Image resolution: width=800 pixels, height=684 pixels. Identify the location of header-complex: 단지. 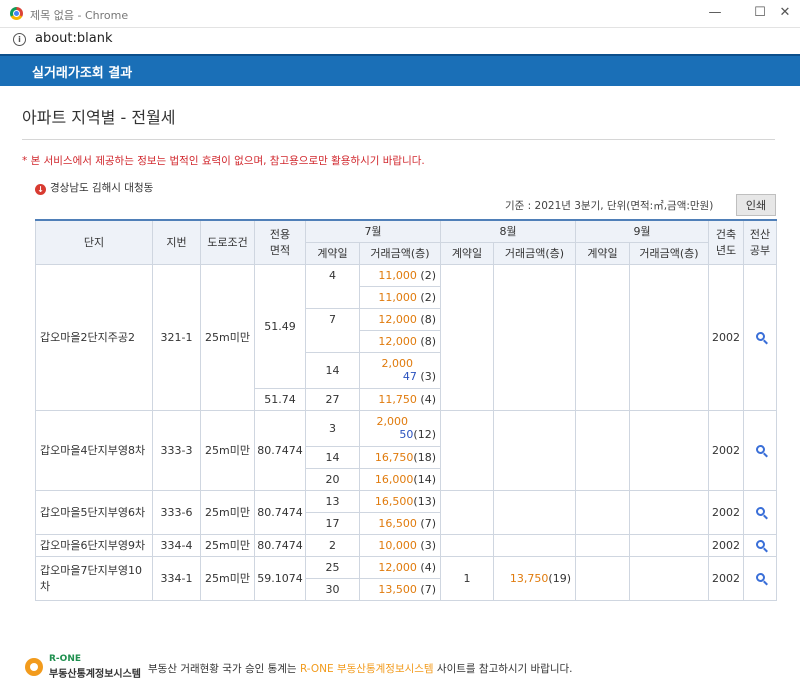
(94, 242).